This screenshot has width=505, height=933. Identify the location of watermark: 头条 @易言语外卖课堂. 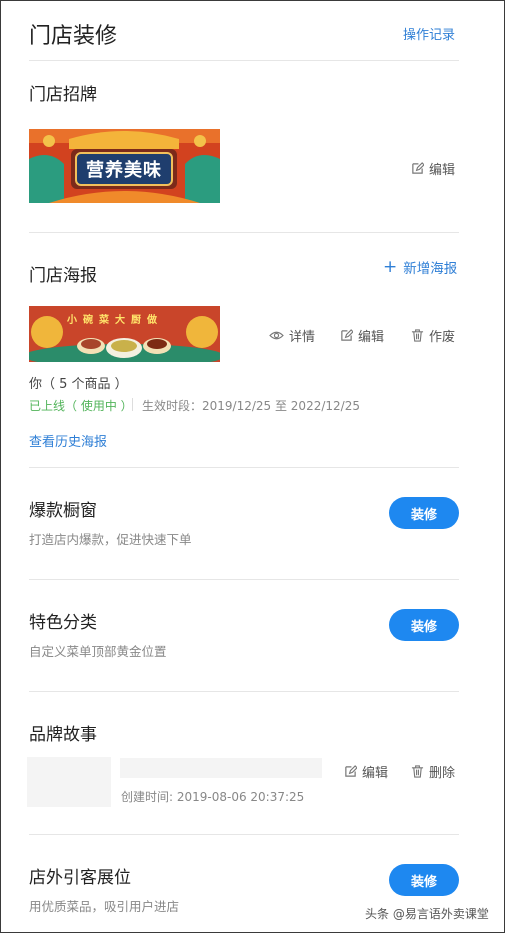
(427, 914).